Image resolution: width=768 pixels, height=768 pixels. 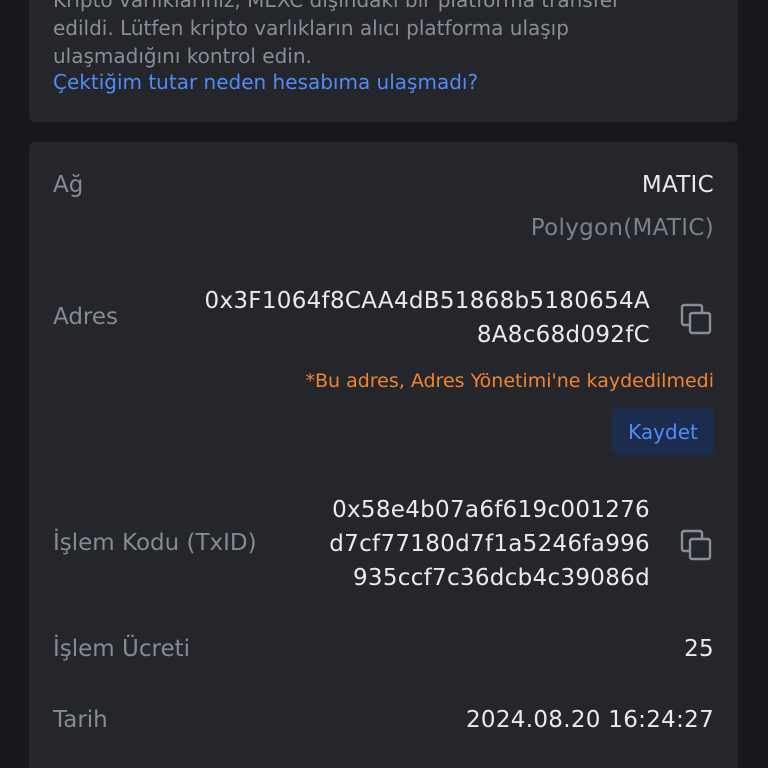 I want to click on txid-line: d7cf77180d7f1a5246fa996, so click(x=489, y=544).